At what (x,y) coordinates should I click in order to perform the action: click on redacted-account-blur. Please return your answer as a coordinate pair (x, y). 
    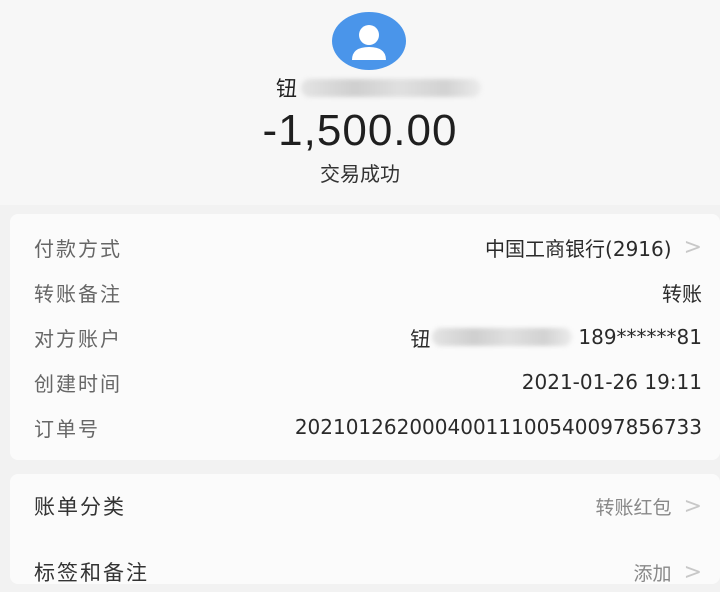
    Looking at the image, I should click on (502, 337).